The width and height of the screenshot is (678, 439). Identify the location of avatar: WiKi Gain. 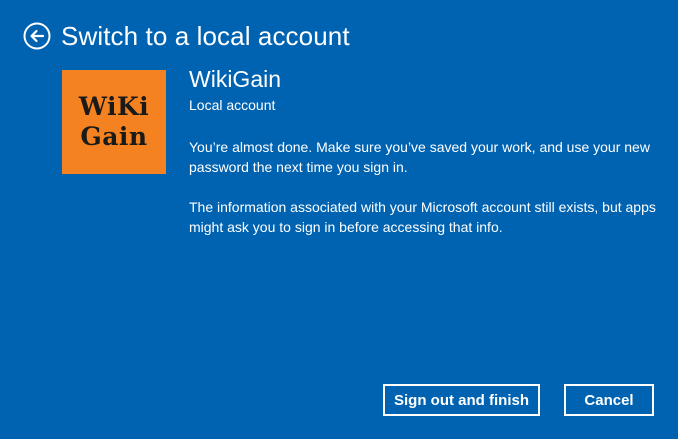
(114, 122).